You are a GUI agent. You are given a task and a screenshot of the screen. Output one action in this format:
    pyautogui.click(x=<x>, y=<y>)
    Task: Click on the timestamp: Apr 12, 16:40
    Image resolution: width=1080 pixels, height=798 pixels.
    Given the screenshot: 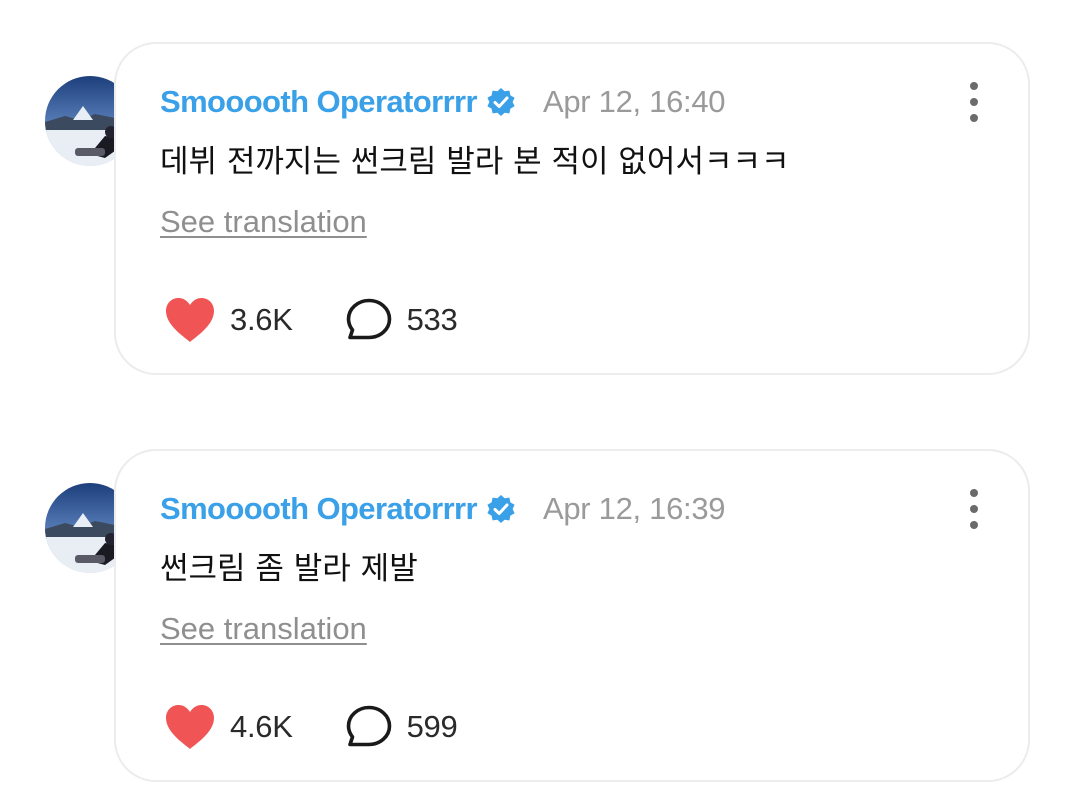 What is the action you would take?
    pyautogui.click(x=634, y=101)
    